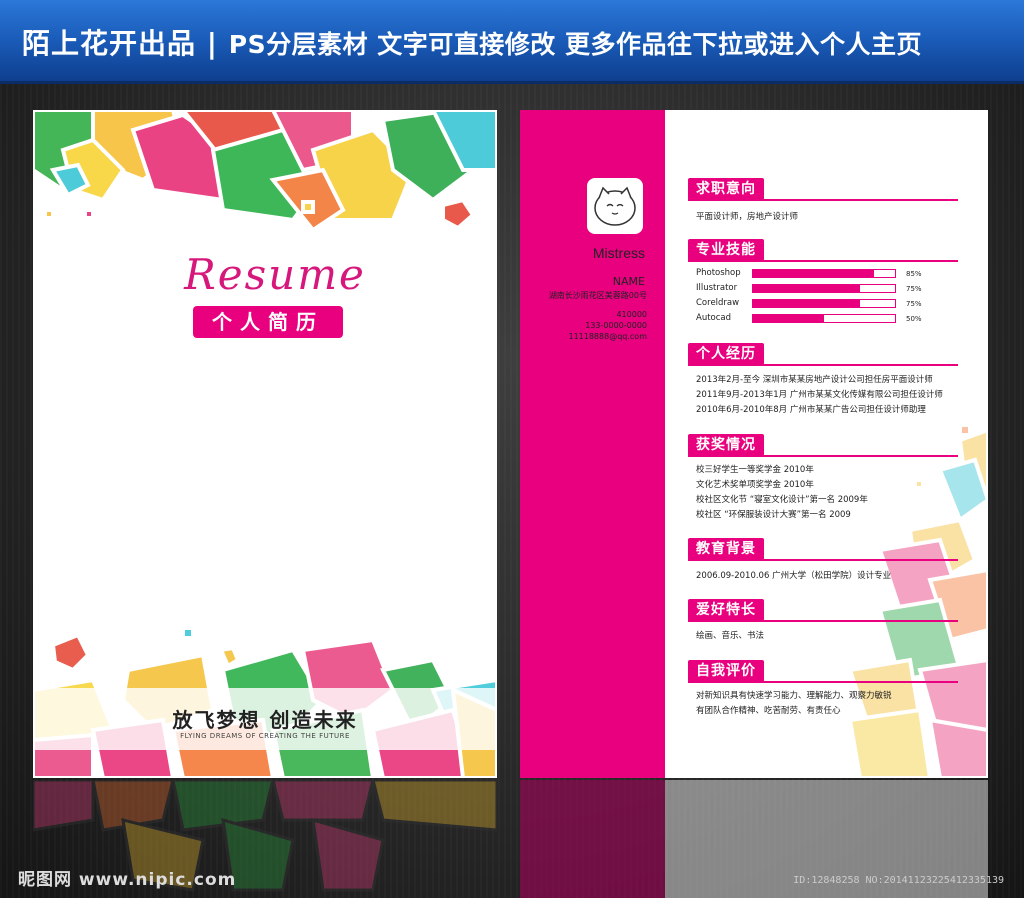  I want to click on email: 11118888@qq.com, so click(607, 336).